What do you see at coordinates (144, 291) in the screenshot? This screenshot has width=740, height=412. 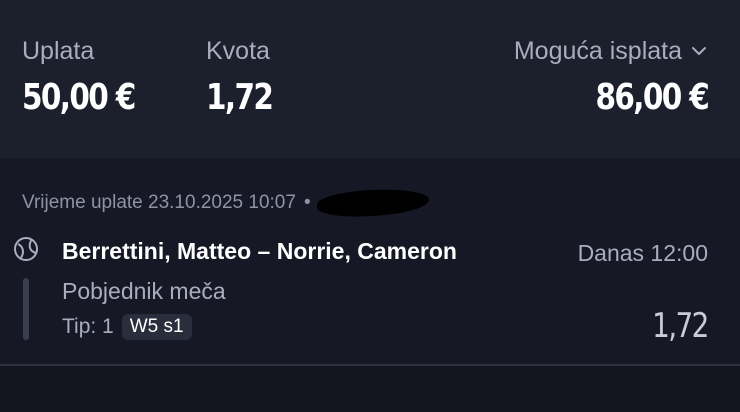 I see `market-name: Pobjednik meča` at bounding box center [144, 291].